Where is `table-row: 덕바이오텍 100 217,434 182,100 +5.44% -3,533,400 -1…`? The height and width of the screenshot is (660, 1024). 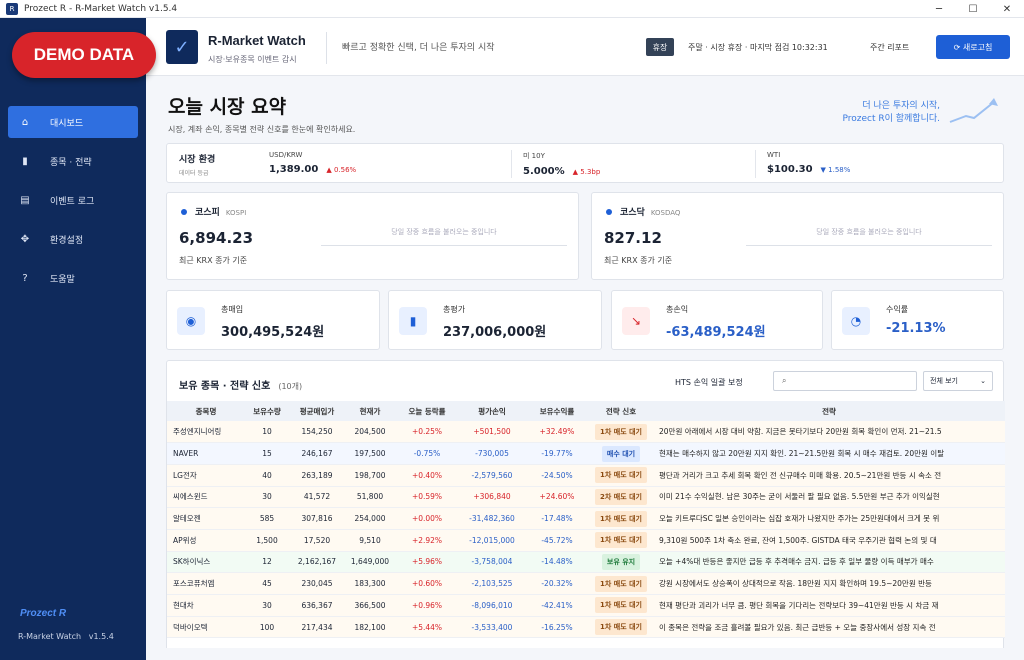 table-row: 덕바이오텍 100 217,434 182,100 +5.44% -3,533,400 -1… is located at coordinates (586, 627).